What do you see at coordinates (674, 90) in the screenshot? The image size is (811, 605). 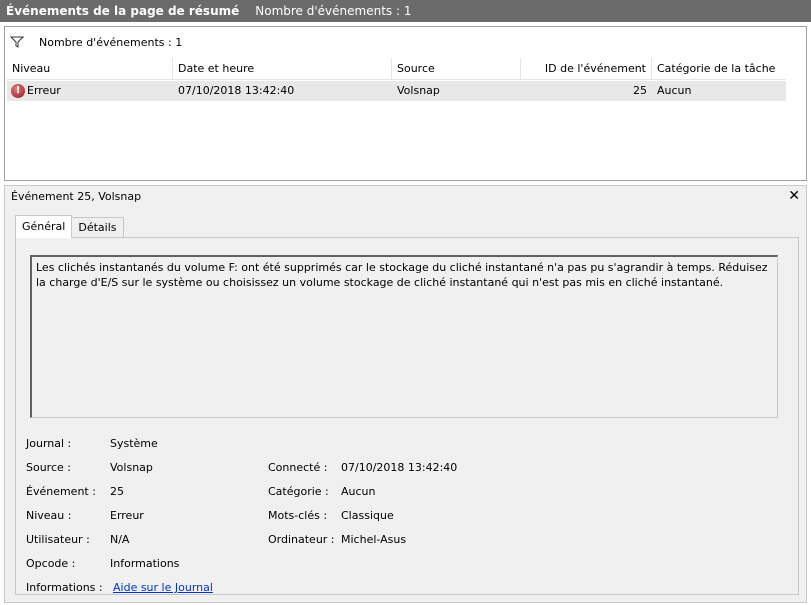 I see `row-category: Aucun` at bounding box center [674, 90].